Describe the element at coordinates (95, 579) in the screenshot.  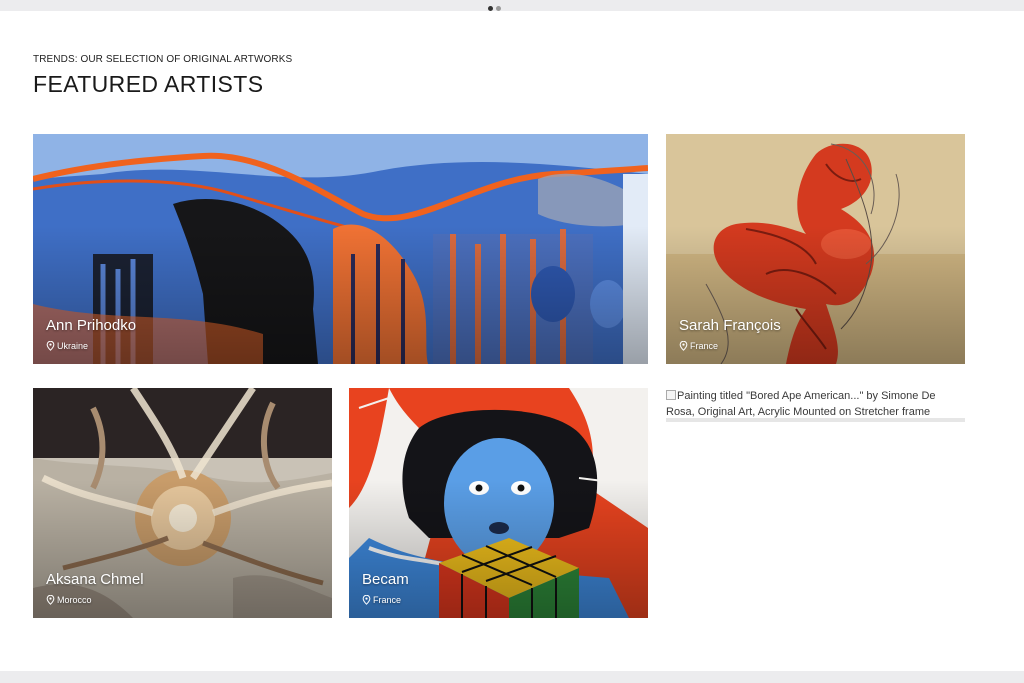
I see `artist-name: Aksana Chmel` at that location.